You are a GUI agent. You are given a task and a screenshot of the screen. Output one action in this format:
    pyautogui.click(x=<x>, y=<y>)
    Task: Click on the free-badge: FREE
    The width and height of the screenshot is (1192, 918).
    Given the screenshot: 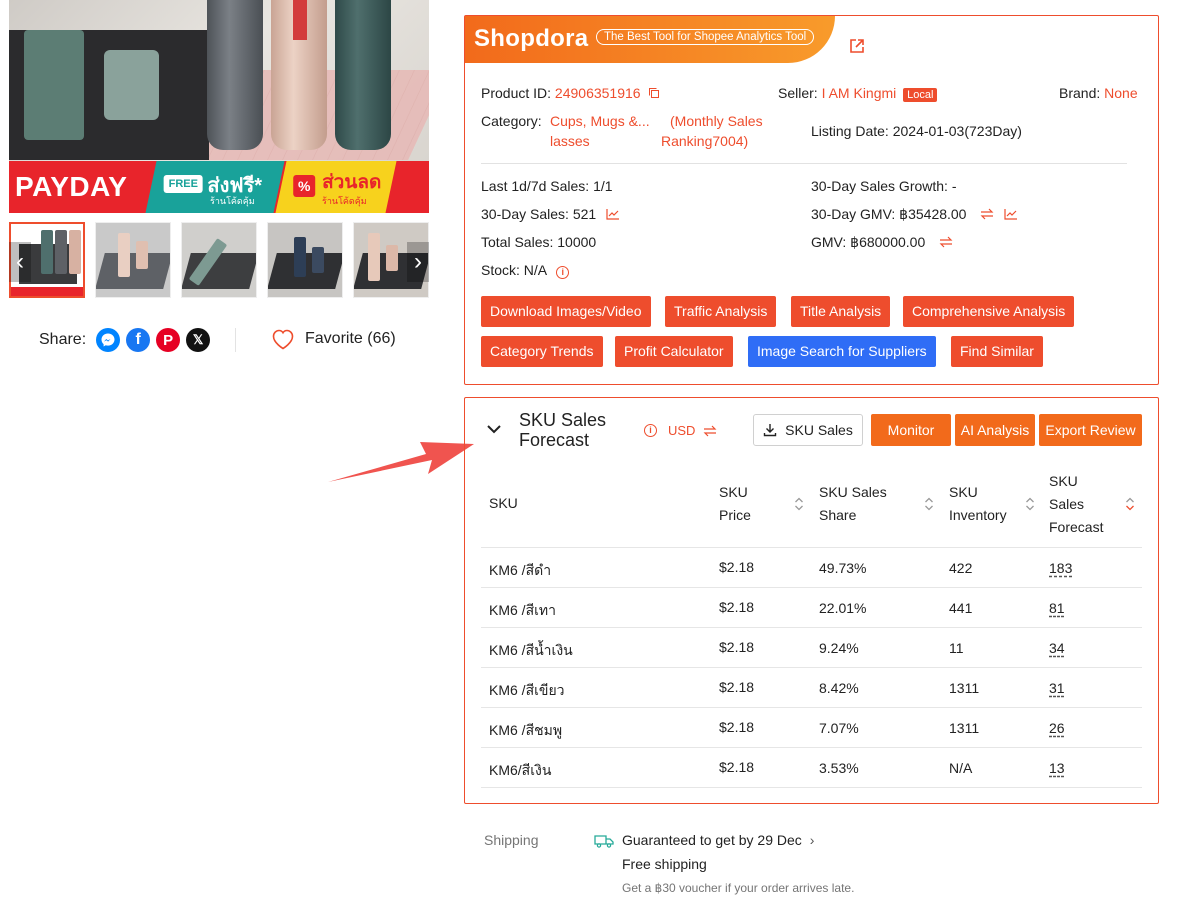 What is the action you would take?
    pyautogui.click(x=183, y=184)
    